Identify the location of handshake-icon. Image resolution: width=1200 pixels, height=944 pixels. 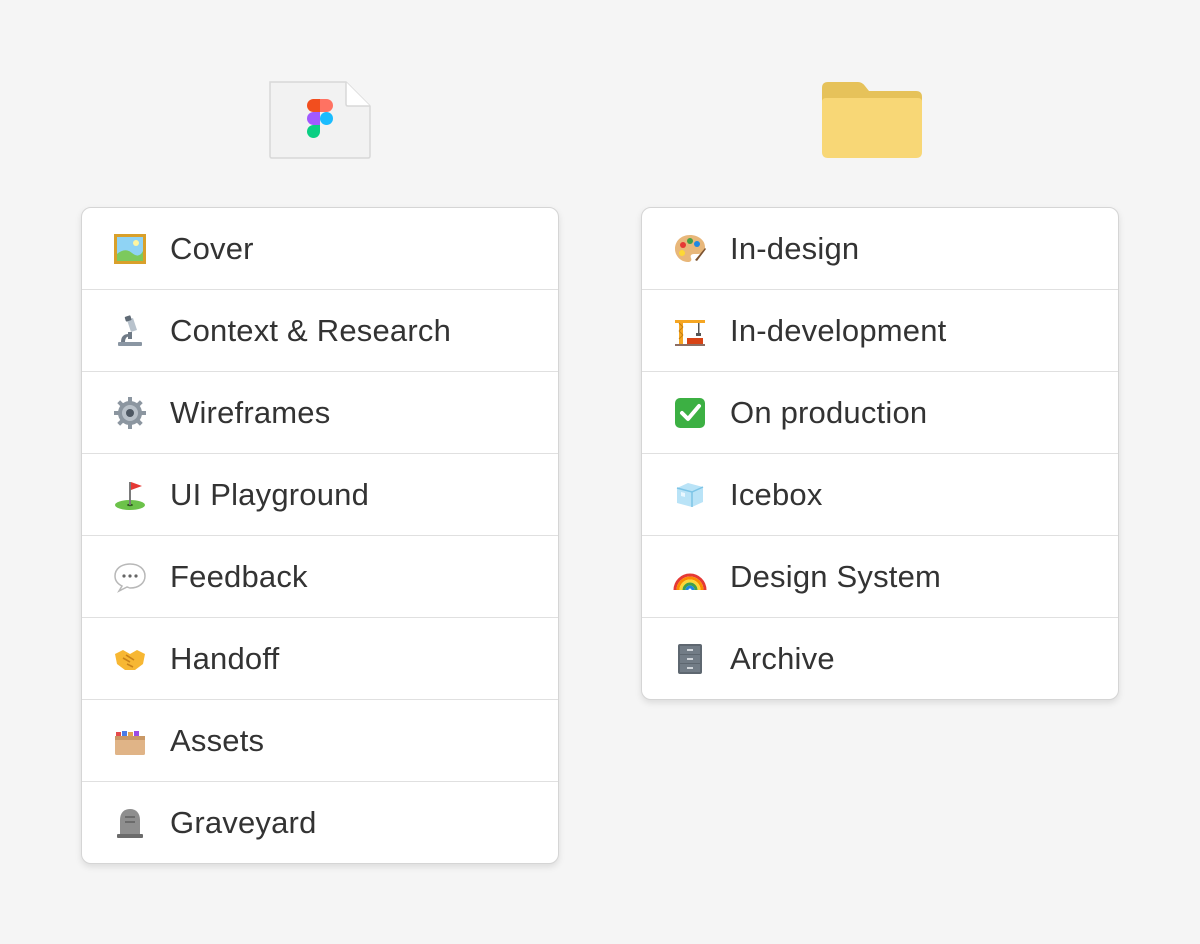
(130, 659).